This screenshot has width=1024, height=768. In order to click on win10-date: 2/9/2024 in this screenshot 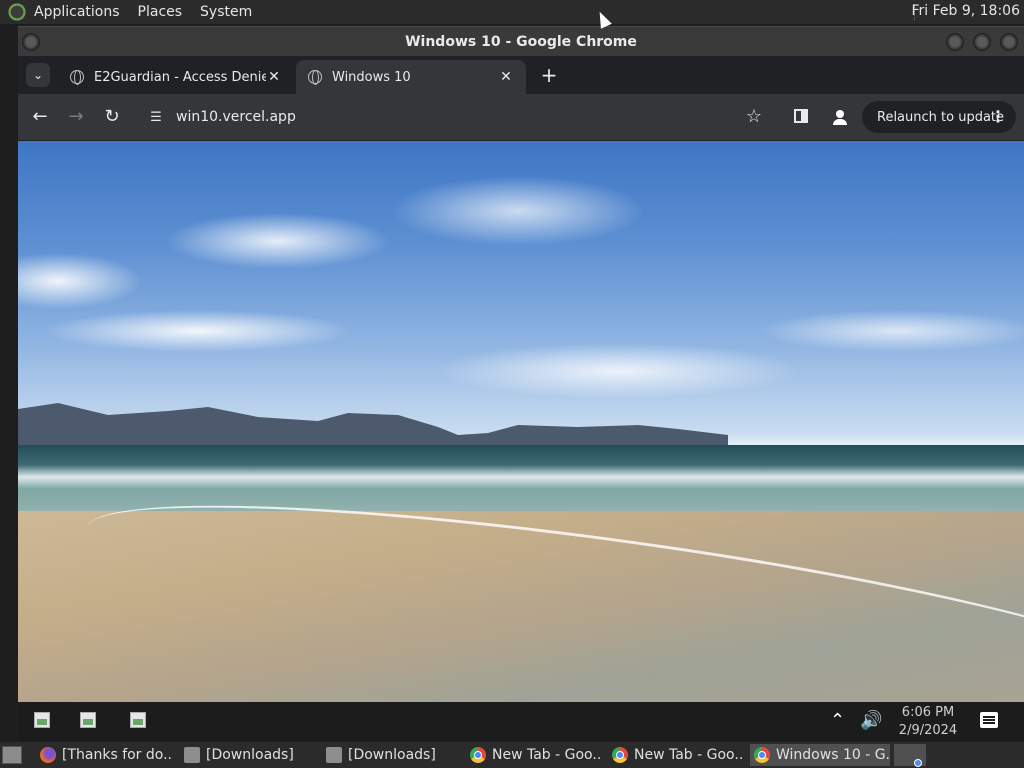, I will do `click(928, 730)`.